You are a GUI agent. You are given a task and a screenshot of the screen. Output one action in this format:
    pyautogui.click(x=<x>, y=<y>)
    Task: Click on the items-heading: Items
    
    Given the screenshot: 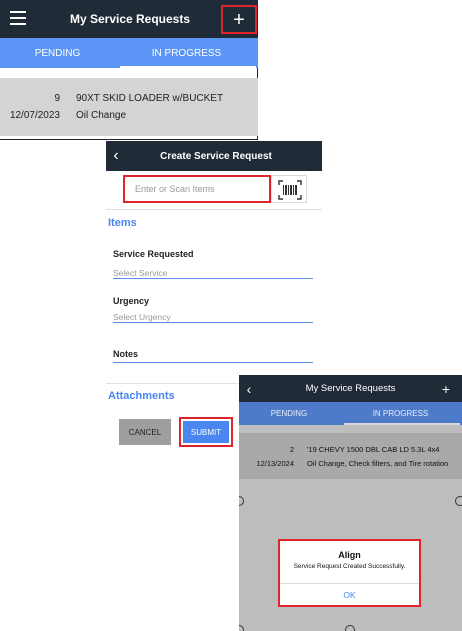 What is the action you would take?
    pyautogui.click(x=122, y=223)
    